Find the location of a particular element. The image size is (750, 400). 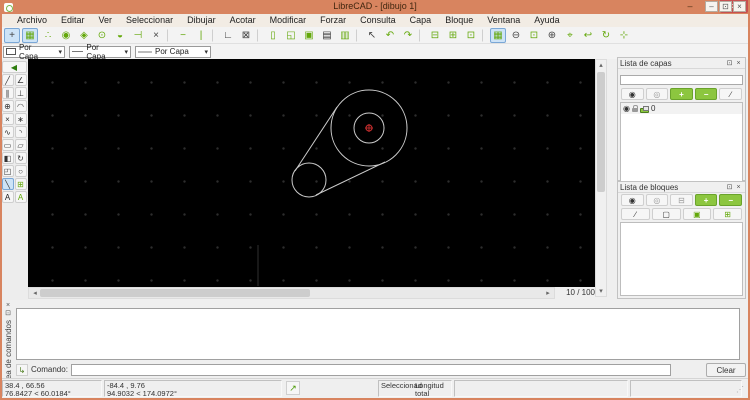

block-show-all-icon: ◉ is located at coordinates (632, 200).